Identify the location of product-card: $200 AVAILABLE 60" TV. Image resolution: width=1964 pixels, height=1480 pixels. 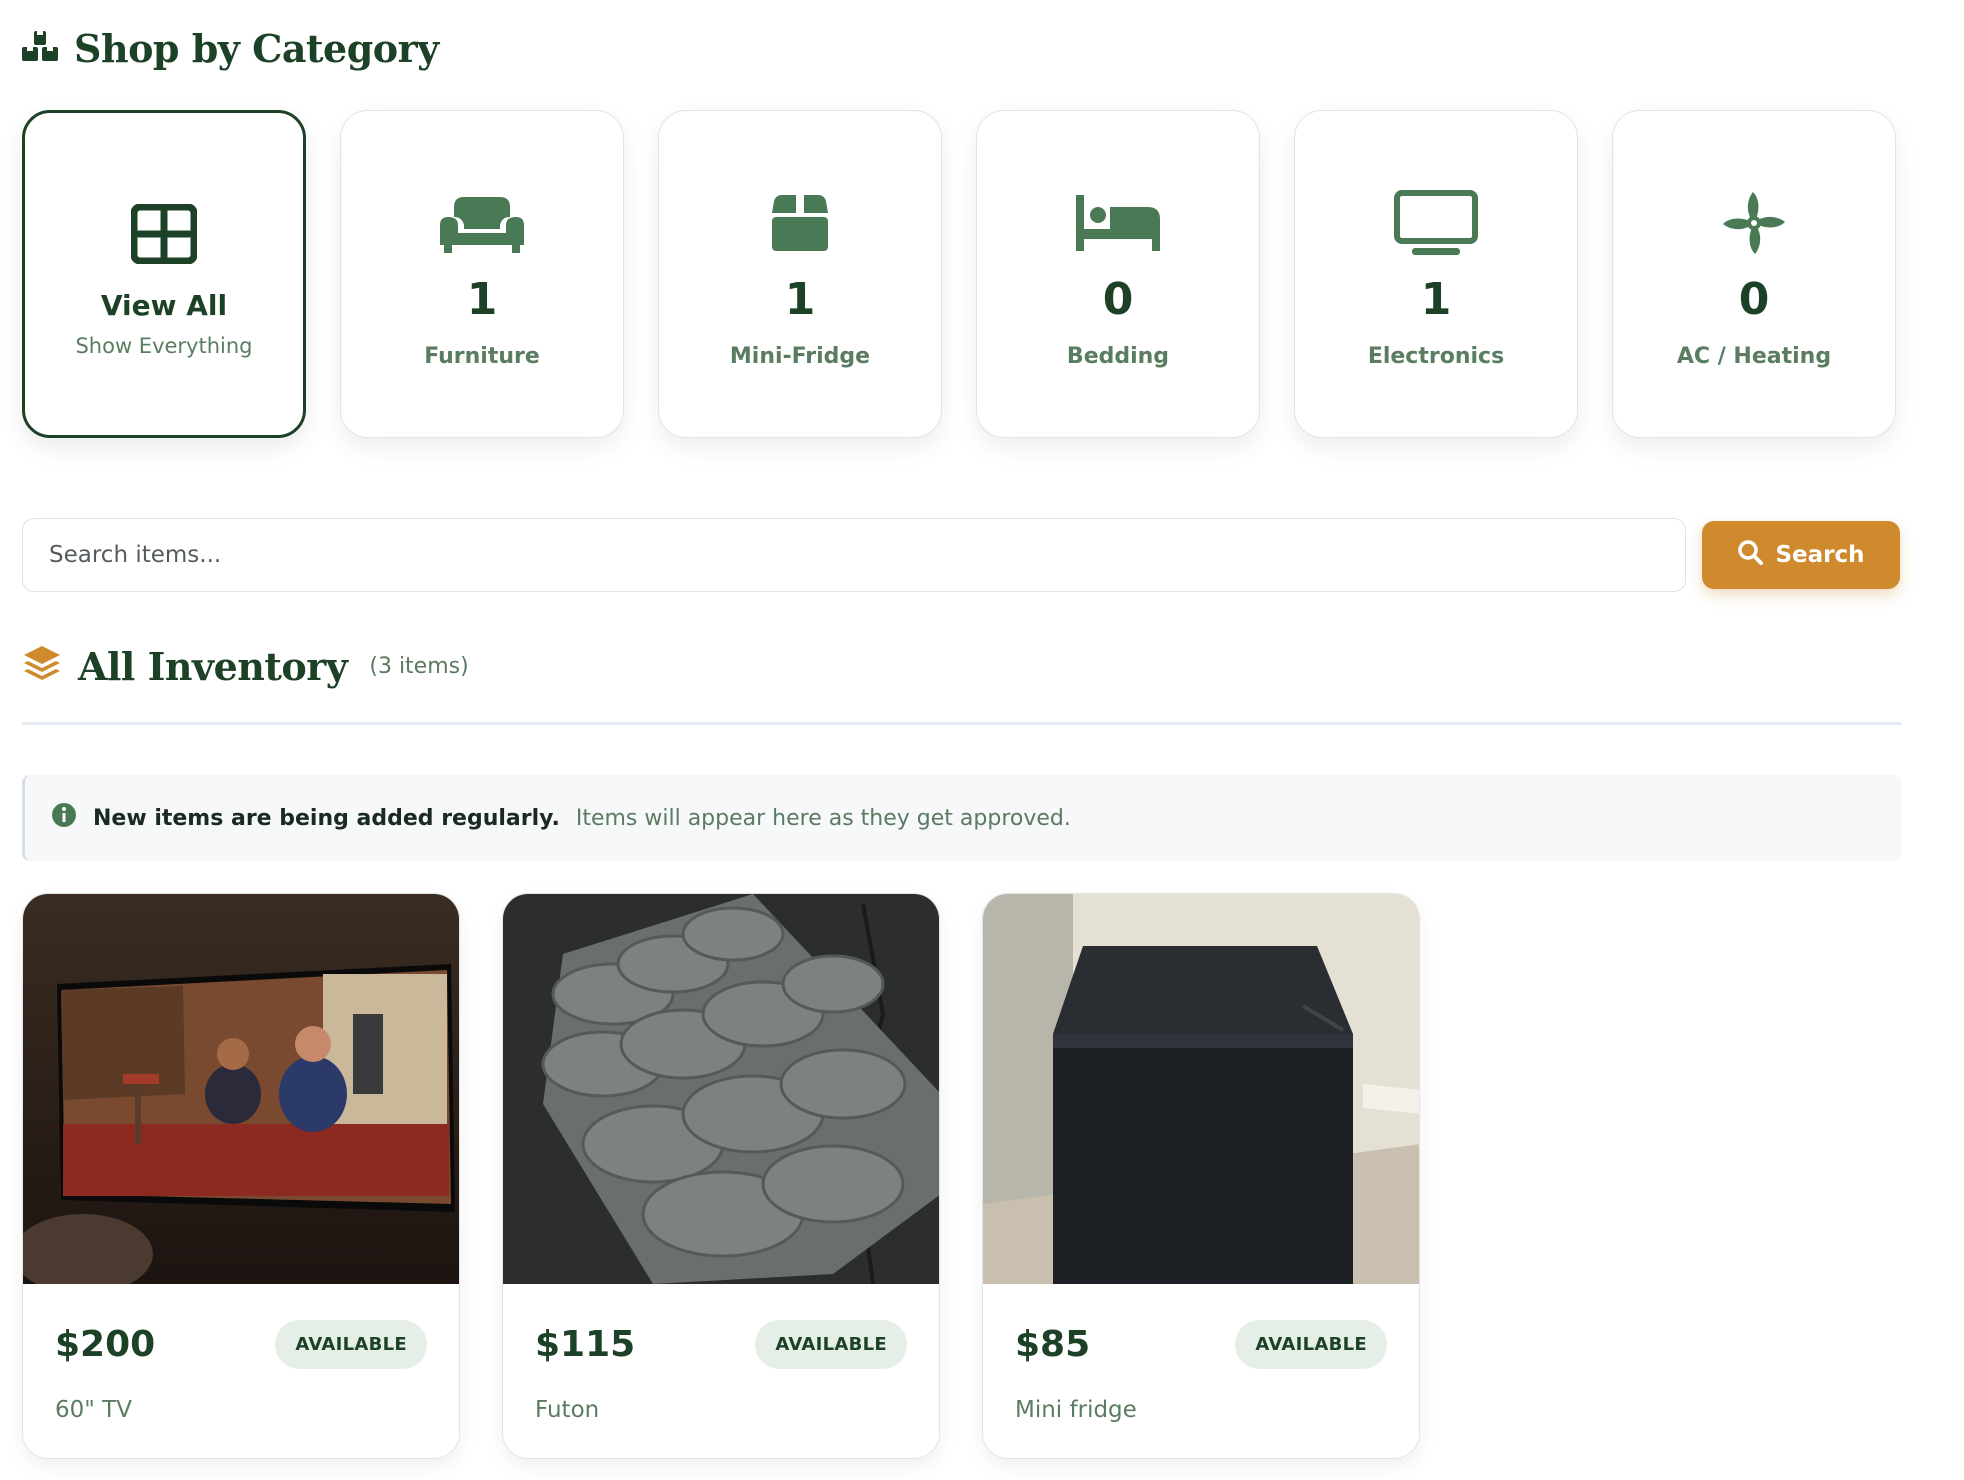
(241, 1176).